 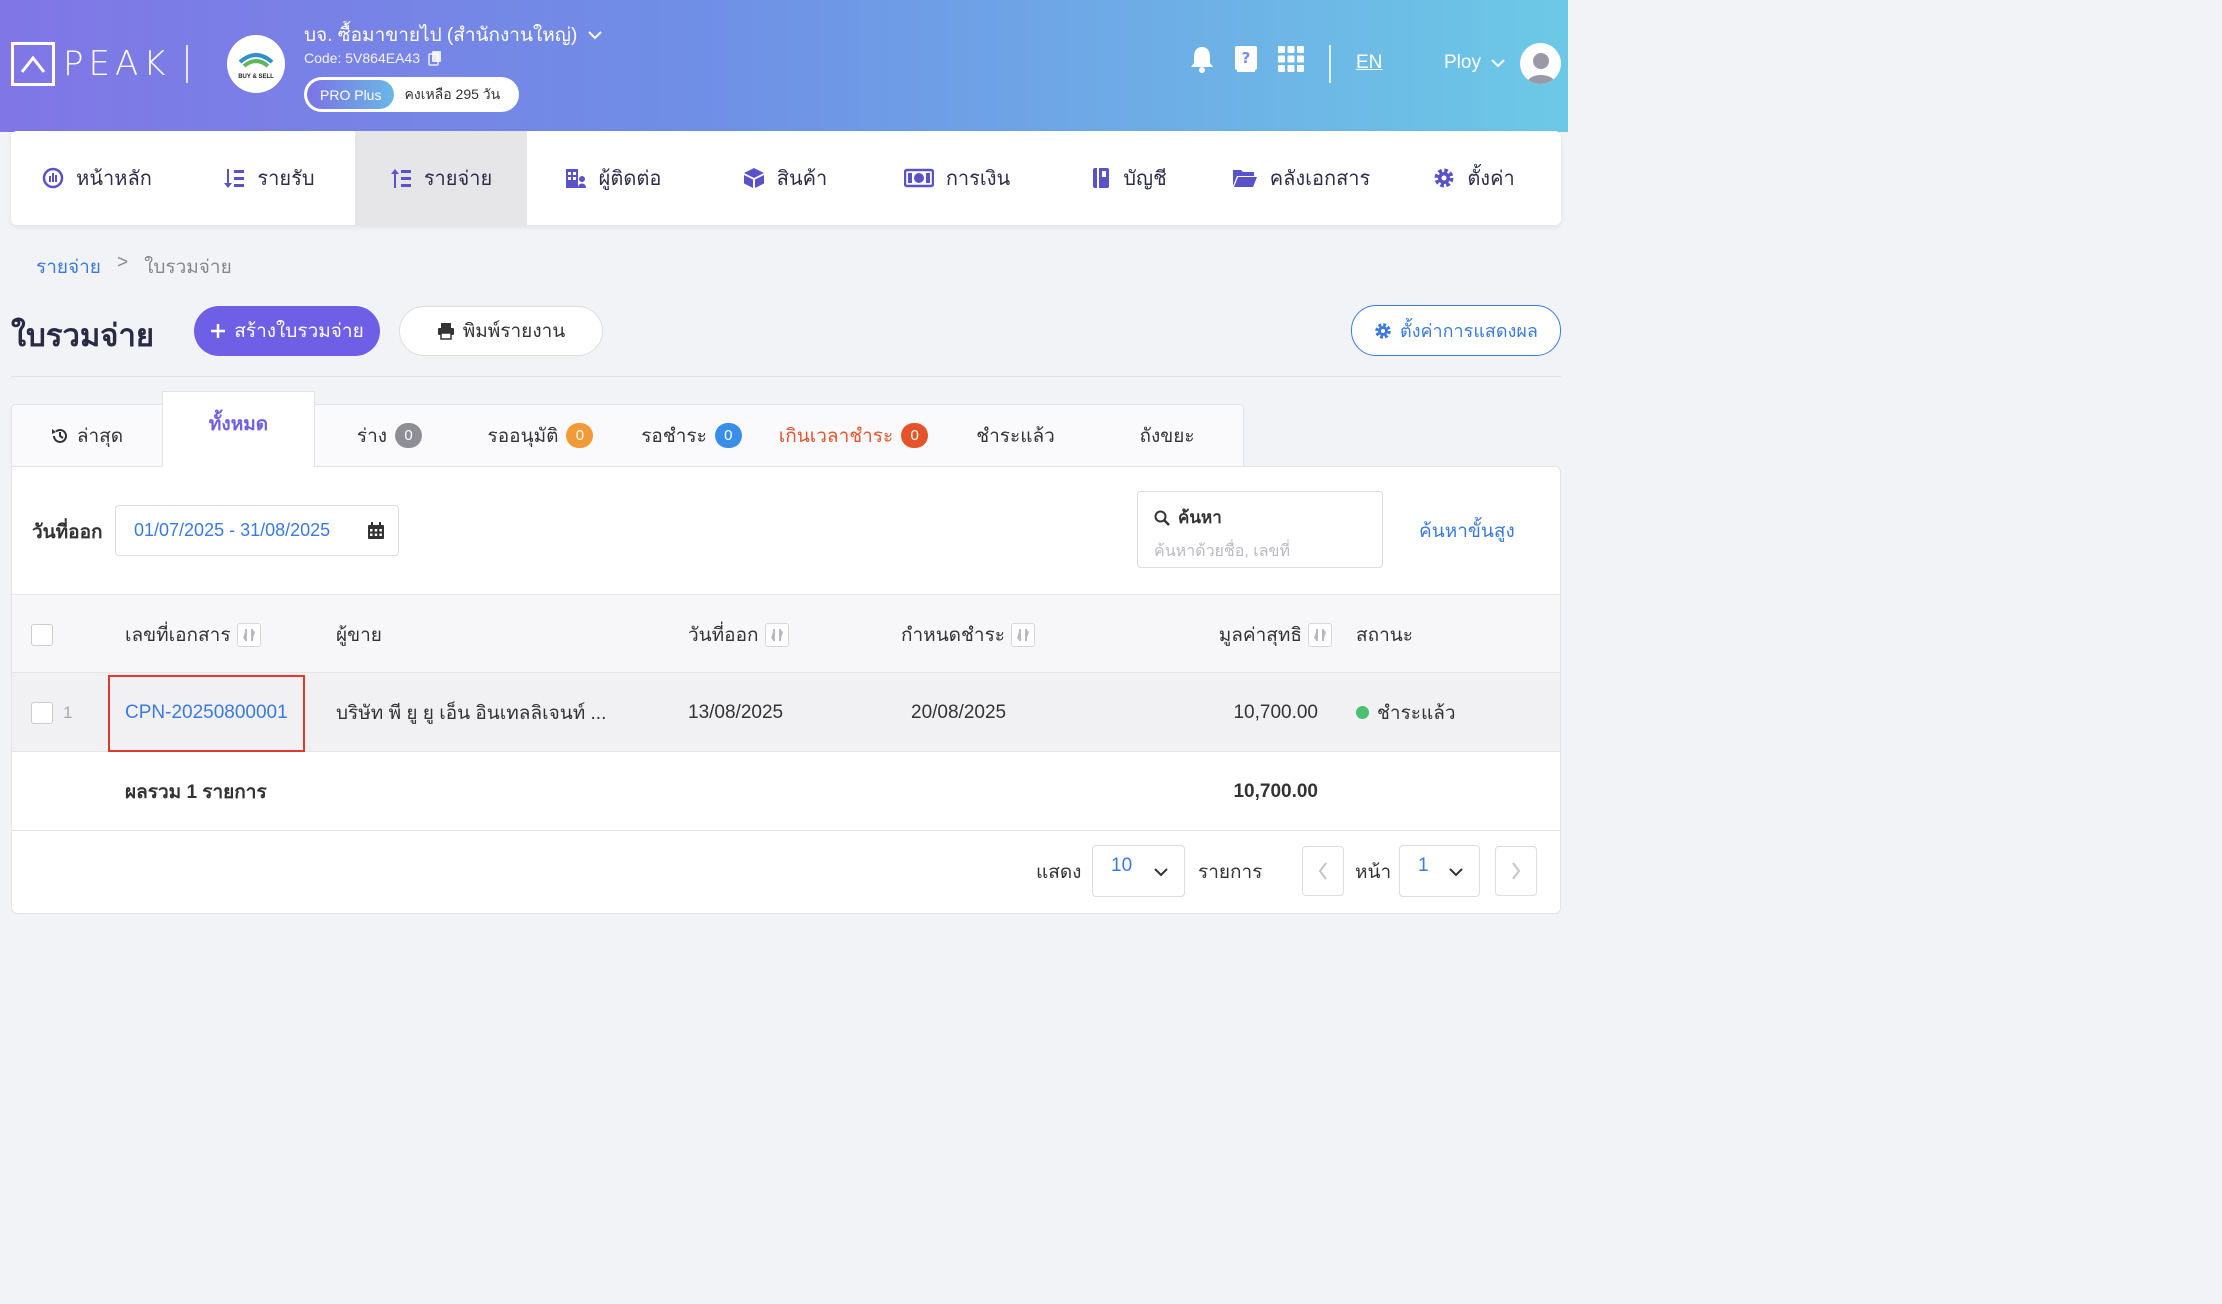 I want to click on tab-label: ทั้งหมด, so click(x=238, y=424).